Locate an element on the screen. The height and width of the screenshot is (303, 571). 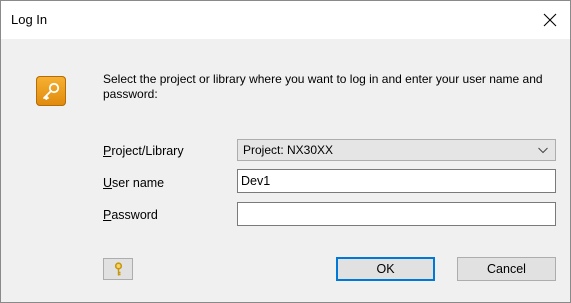
user-name-input is located at coordinates (396, 181).